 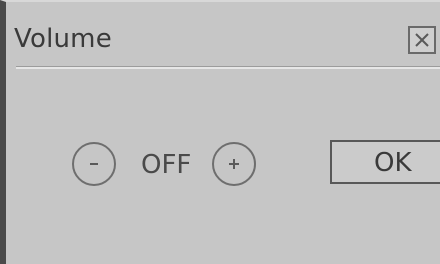 I want to click on volume-increase-button, so click(x=234, y=164).